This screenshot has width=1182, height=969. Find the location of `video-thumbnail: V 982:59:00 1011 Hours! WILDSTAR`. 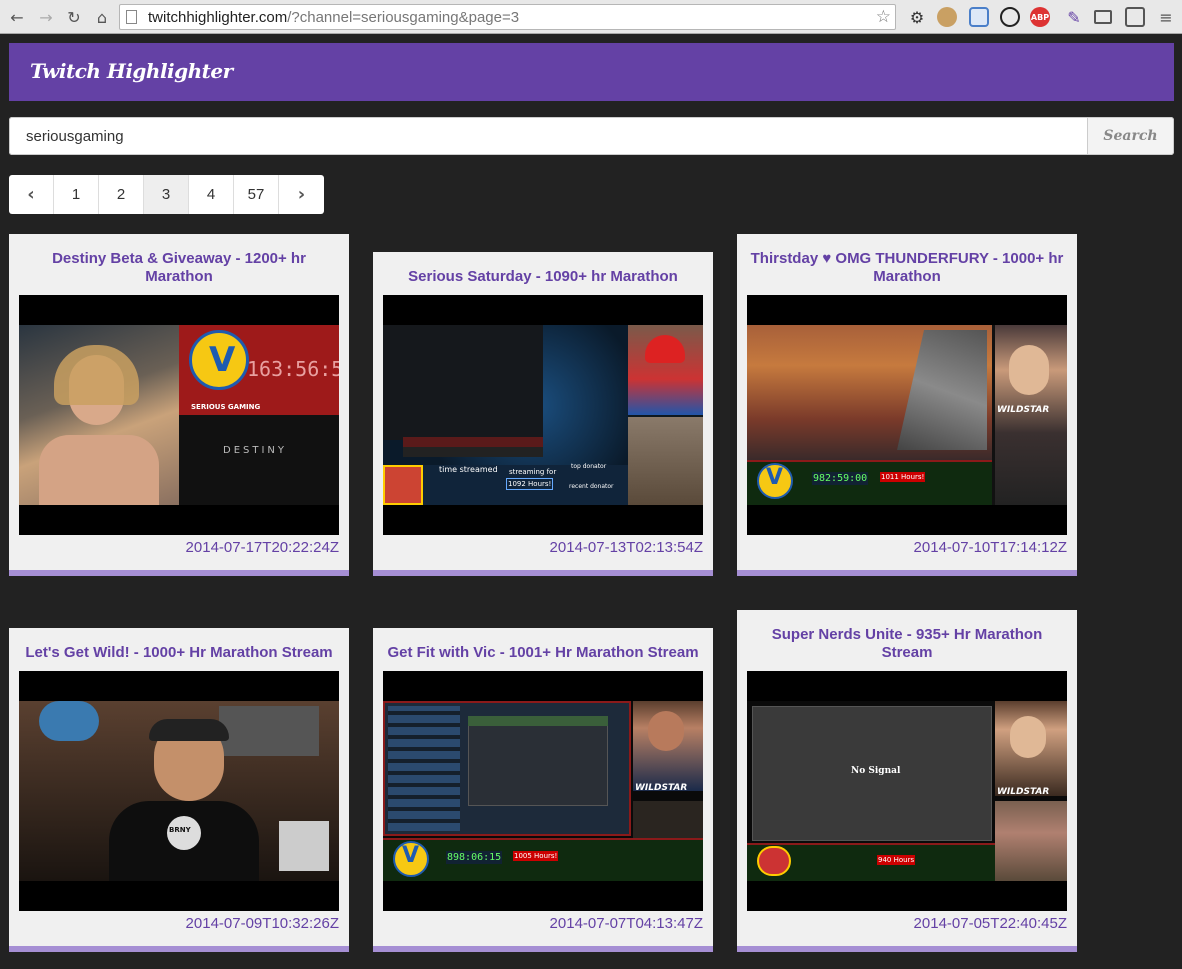

video-thumbnail: V 982:59:00 1011 Hours! WILDSTAR is located at coordinates (907, 415).